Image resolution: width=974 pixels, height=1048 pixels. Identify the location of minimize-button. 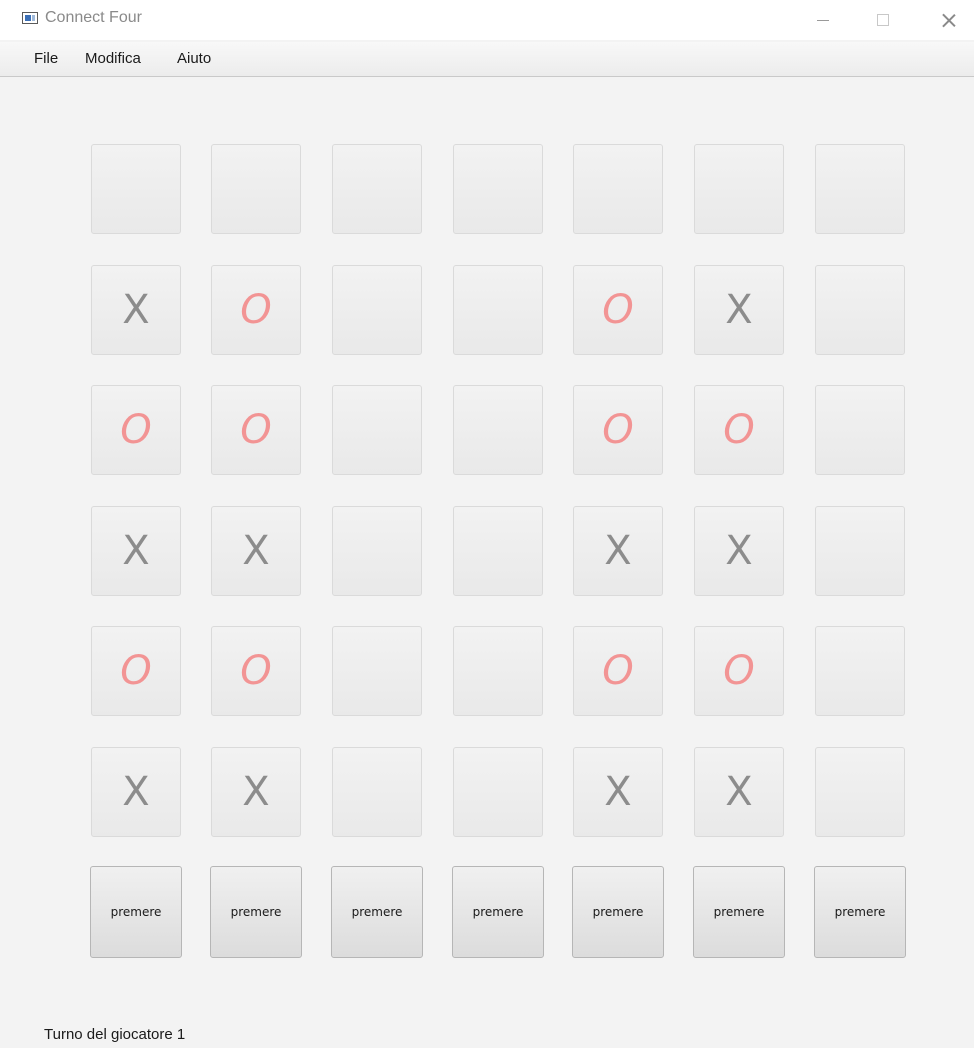
(823, 20).